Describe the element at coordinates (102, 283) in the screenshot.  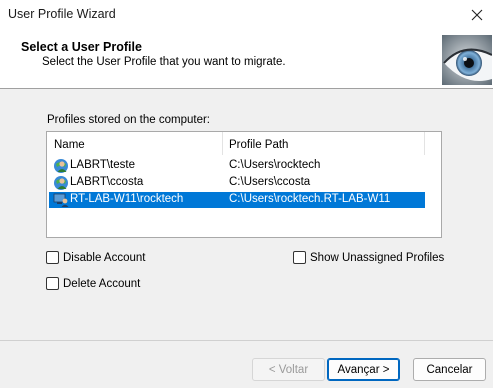
I see `delete-account-label: Delete Account` at that location.